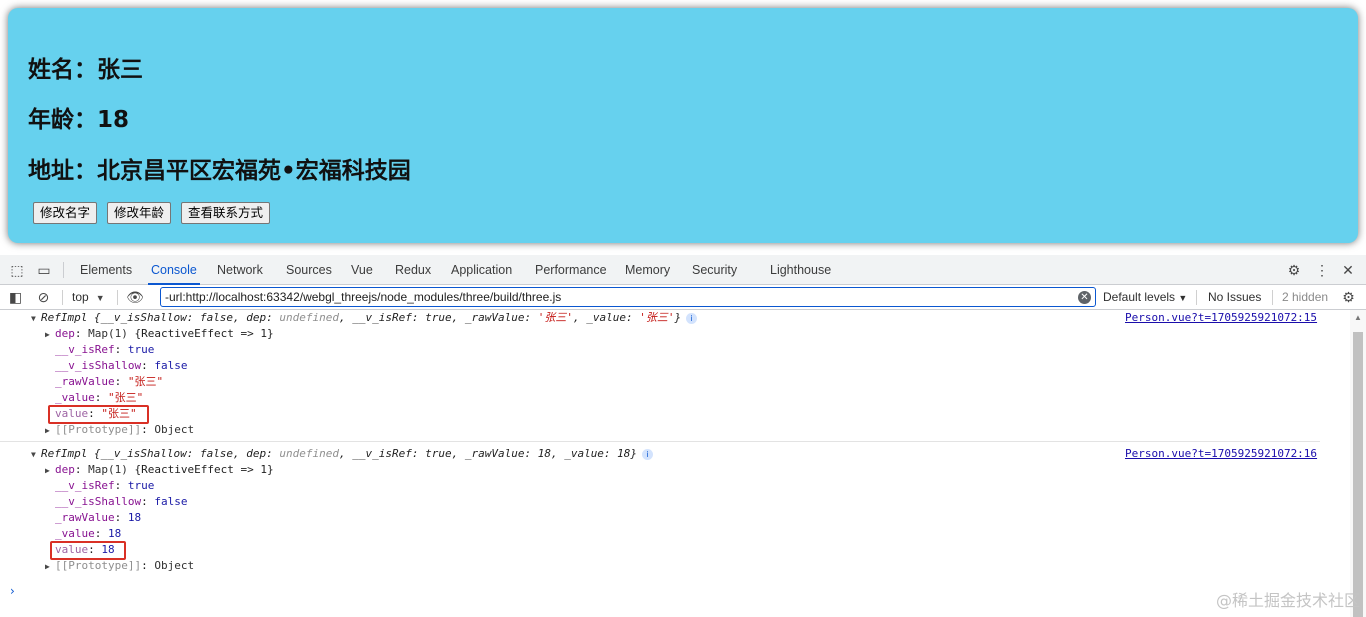 Image resolution: width=1366 pixels, height=617 pixels. I want to click on tab-network: Network, so click(240, 270).